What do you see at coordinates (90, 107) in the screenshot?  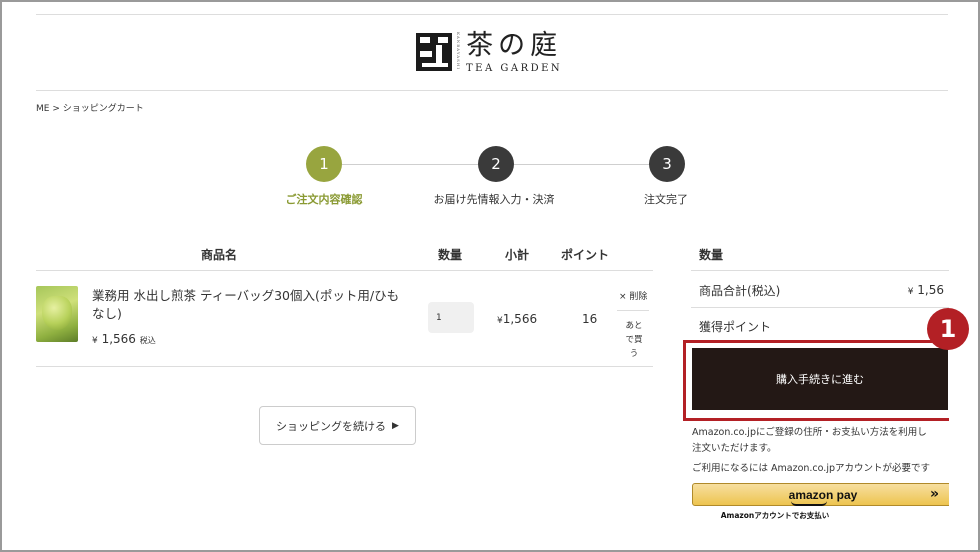 I see `breadcrumb: ME > ショッピングカート` at bounding box center [90, 107].